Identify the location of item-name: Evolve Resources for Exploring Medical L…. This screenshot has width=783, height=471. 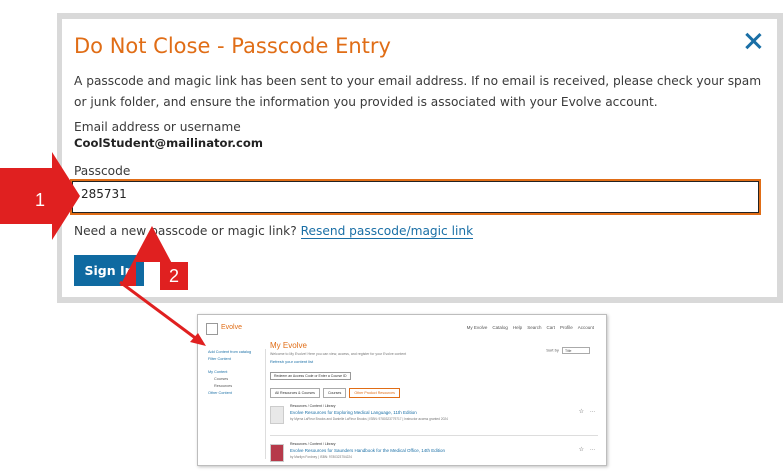
(353, 412).